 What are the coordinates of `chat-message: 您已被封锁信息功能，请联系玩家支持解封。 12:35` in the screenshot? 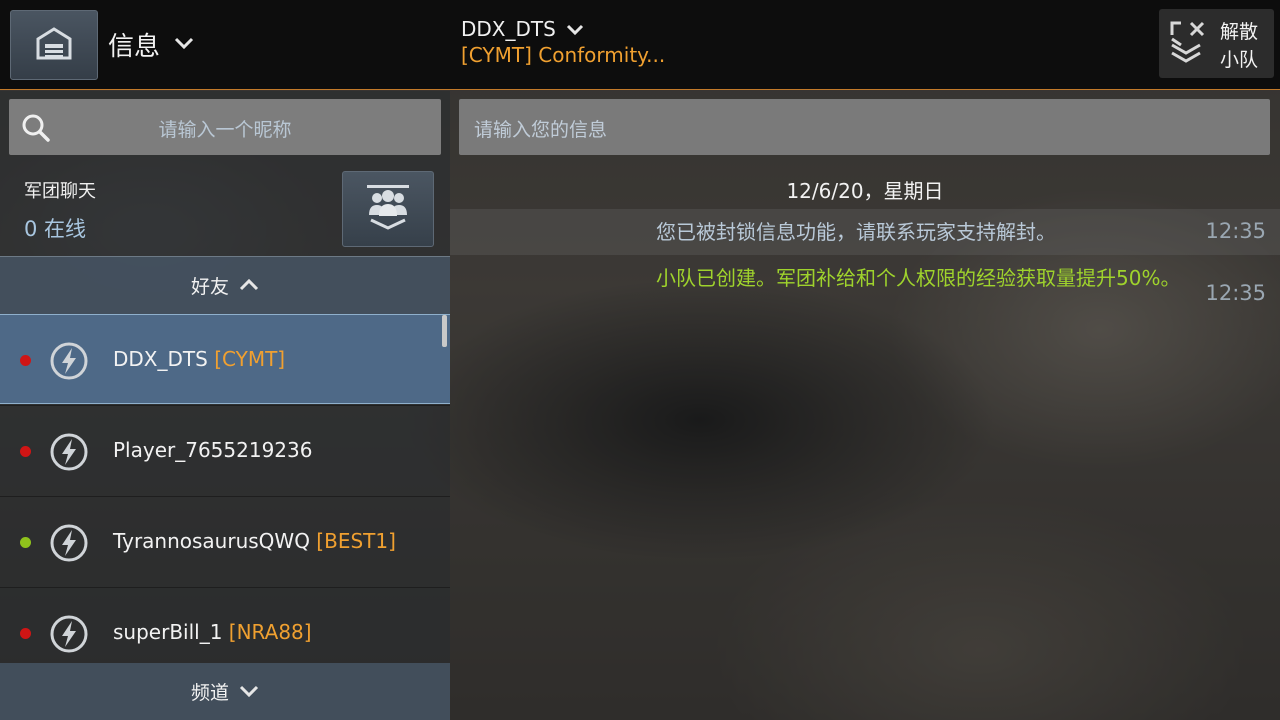 It's located at (865, 232).